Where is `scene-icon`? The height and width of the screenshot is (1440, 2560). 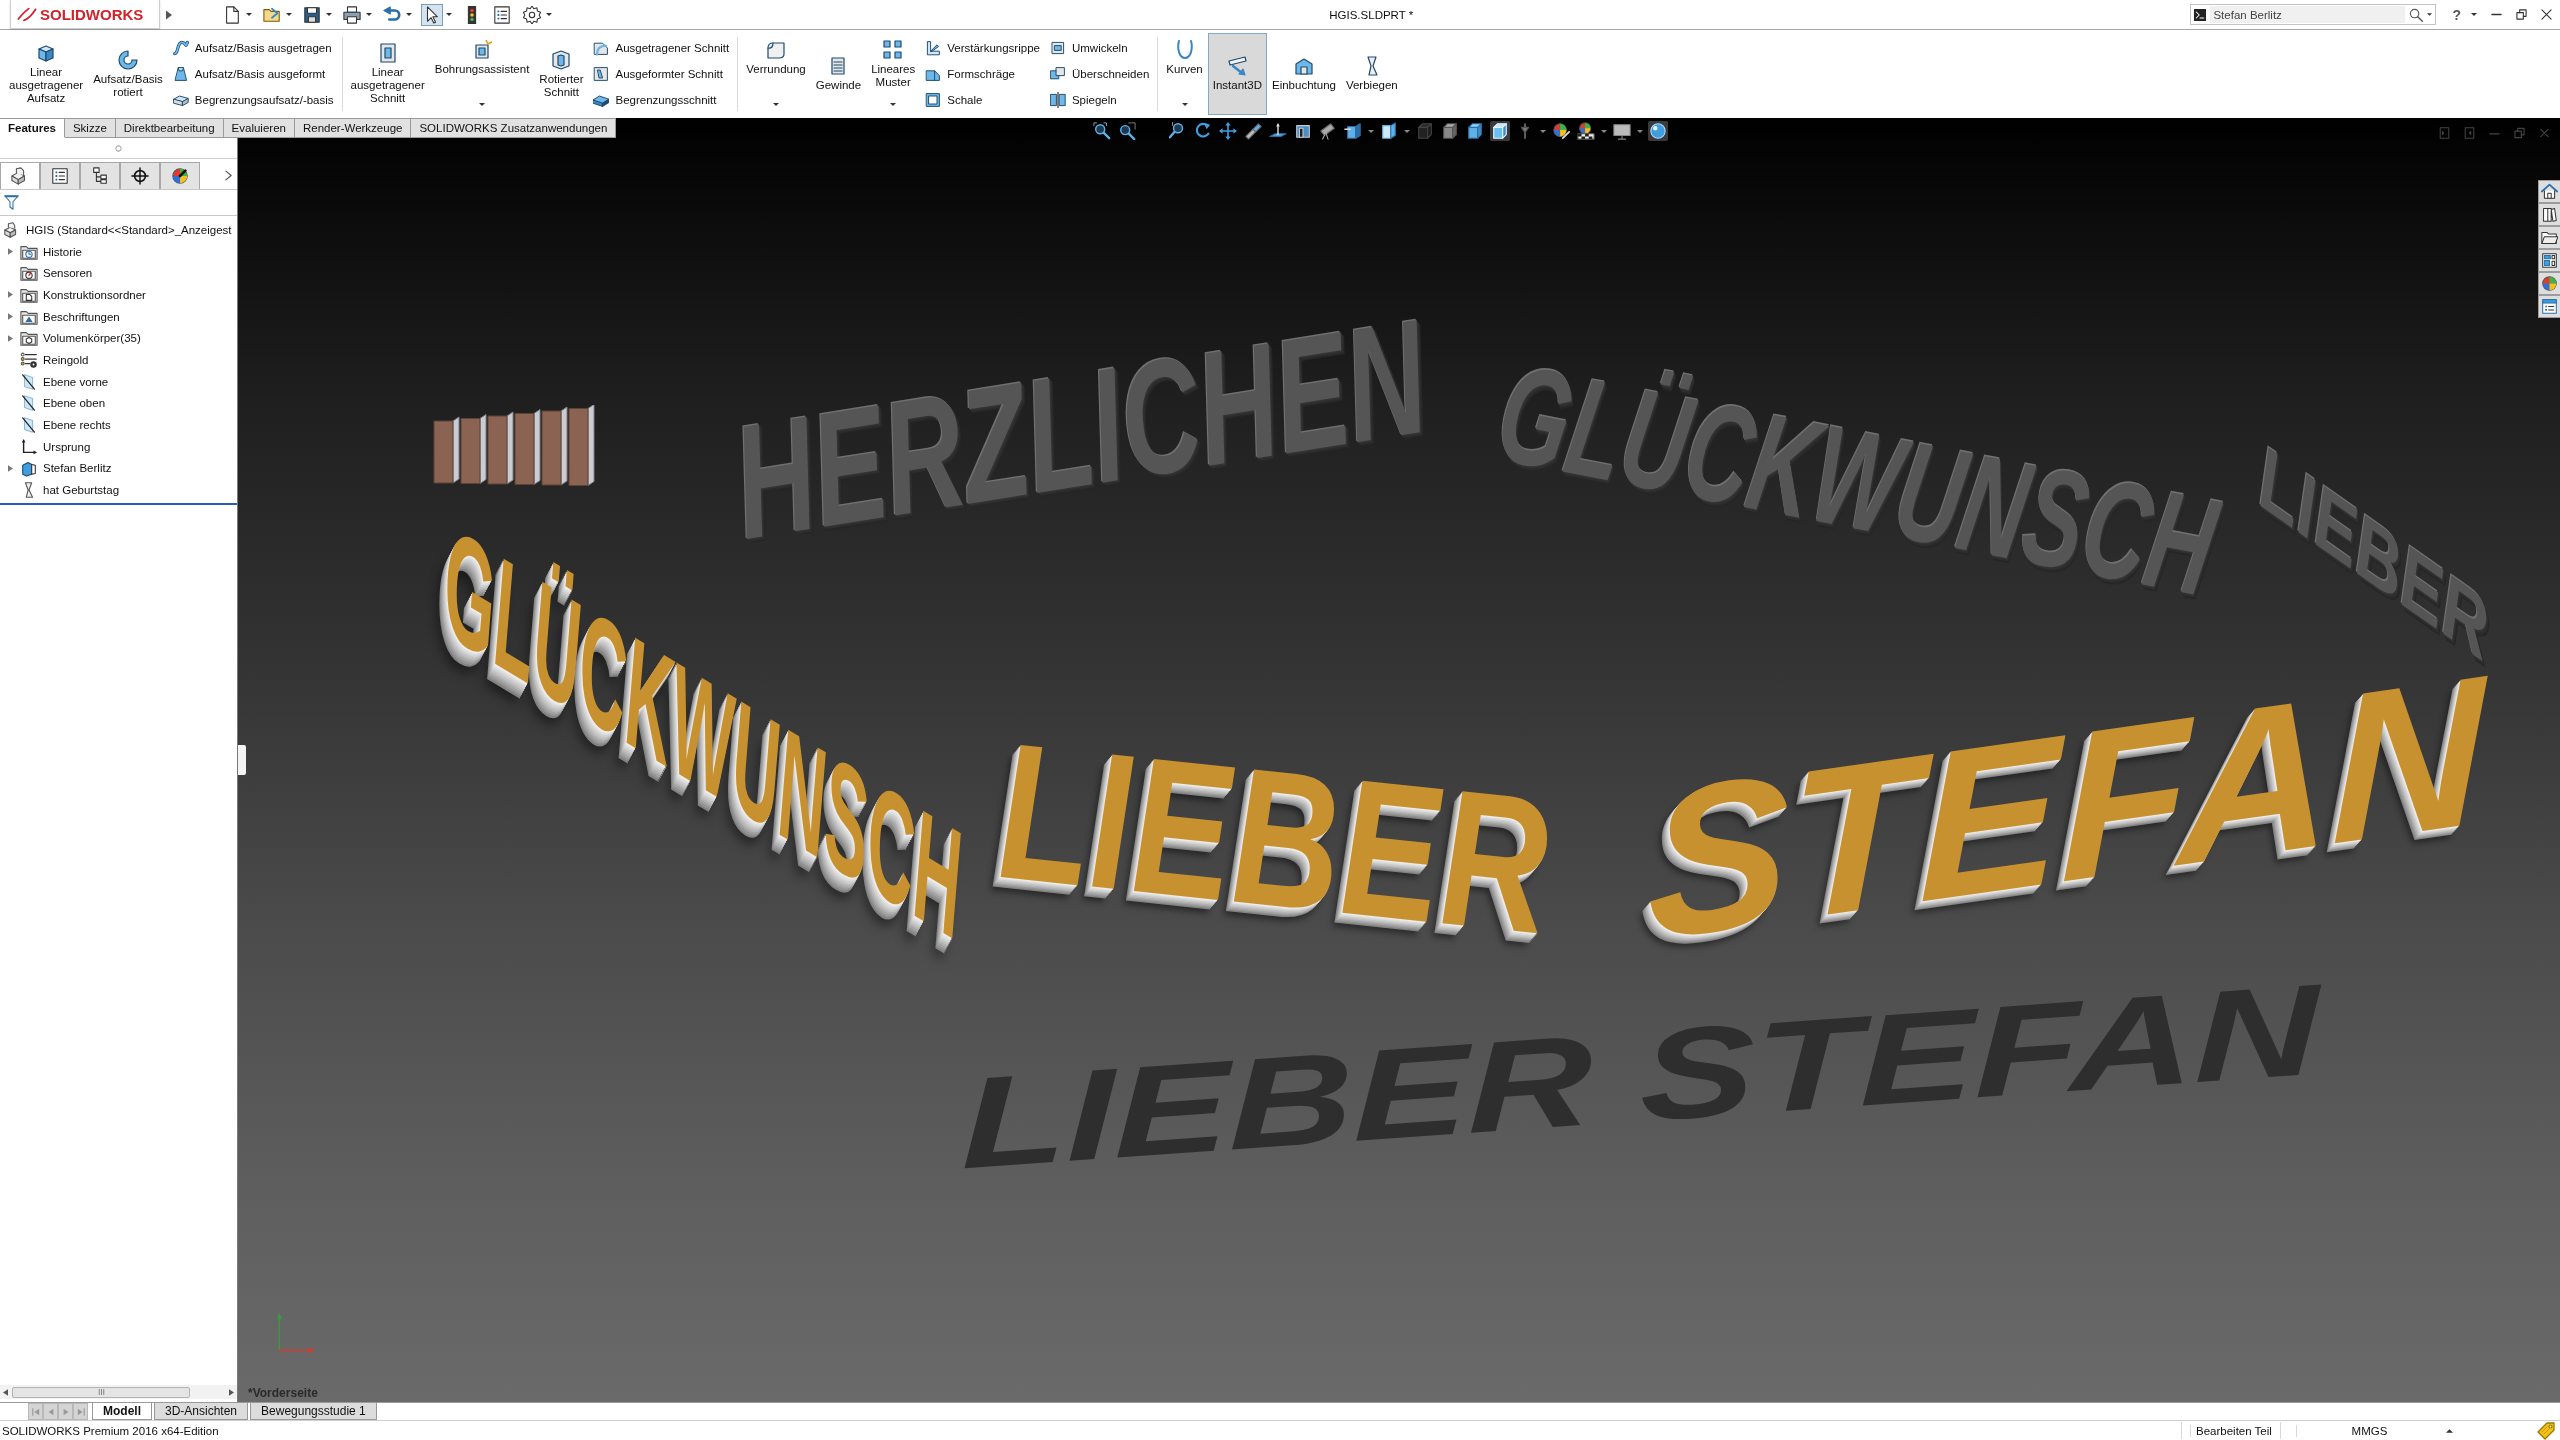
scene-icon is located at coordinates (1586, 131).